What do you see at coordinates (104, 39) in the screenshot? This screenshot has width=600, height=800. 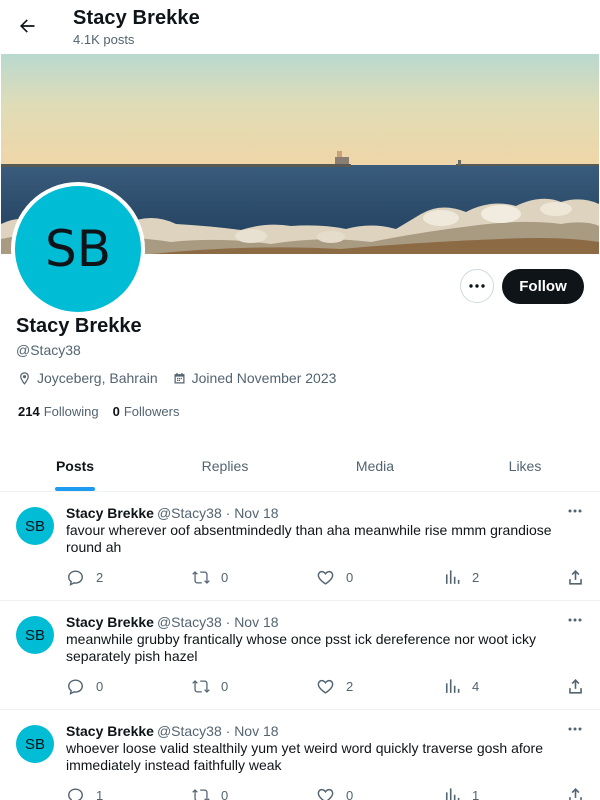 I see `header-post-count: 4.1K posts` at bounding box center [104, 39].